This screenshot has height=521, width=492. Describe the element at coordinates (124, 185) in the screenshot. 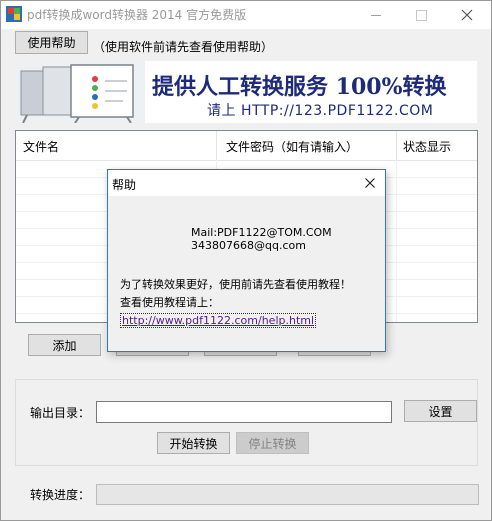

I see `dialog-title: 帮助` at that location.